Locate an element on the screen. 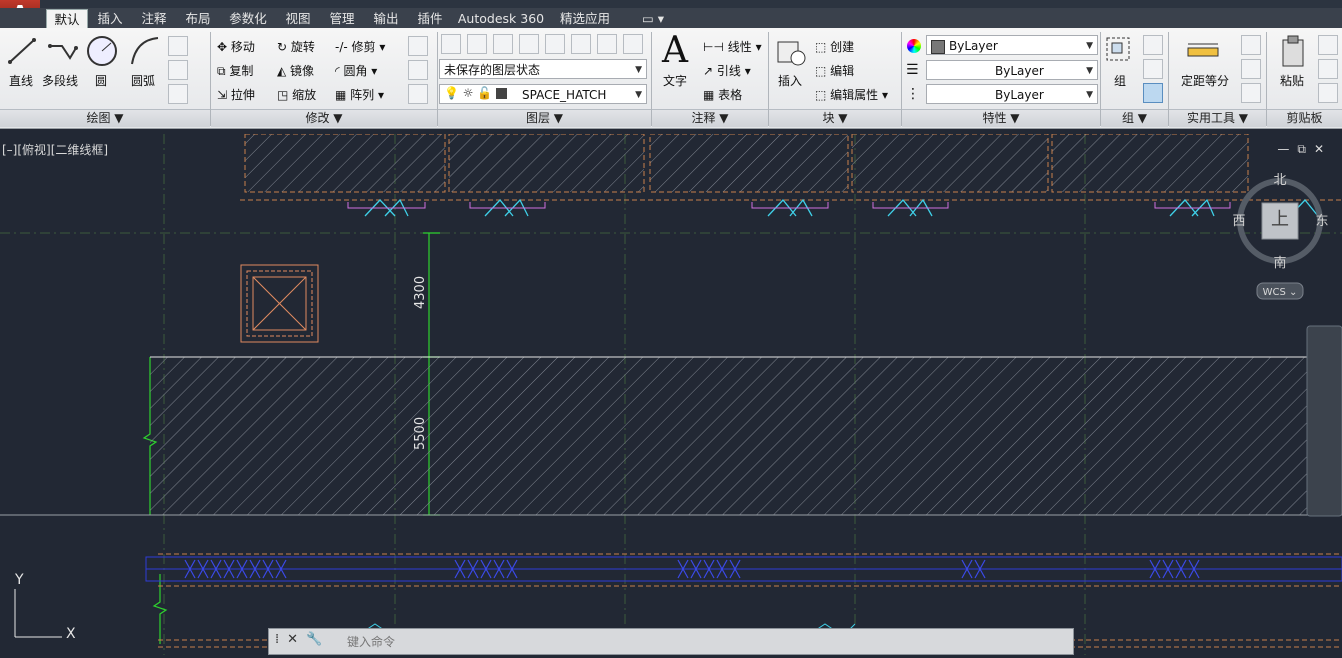 The width and height of the screenshot is (1342, 658). offset-icon is located at coordinates (418, 94).